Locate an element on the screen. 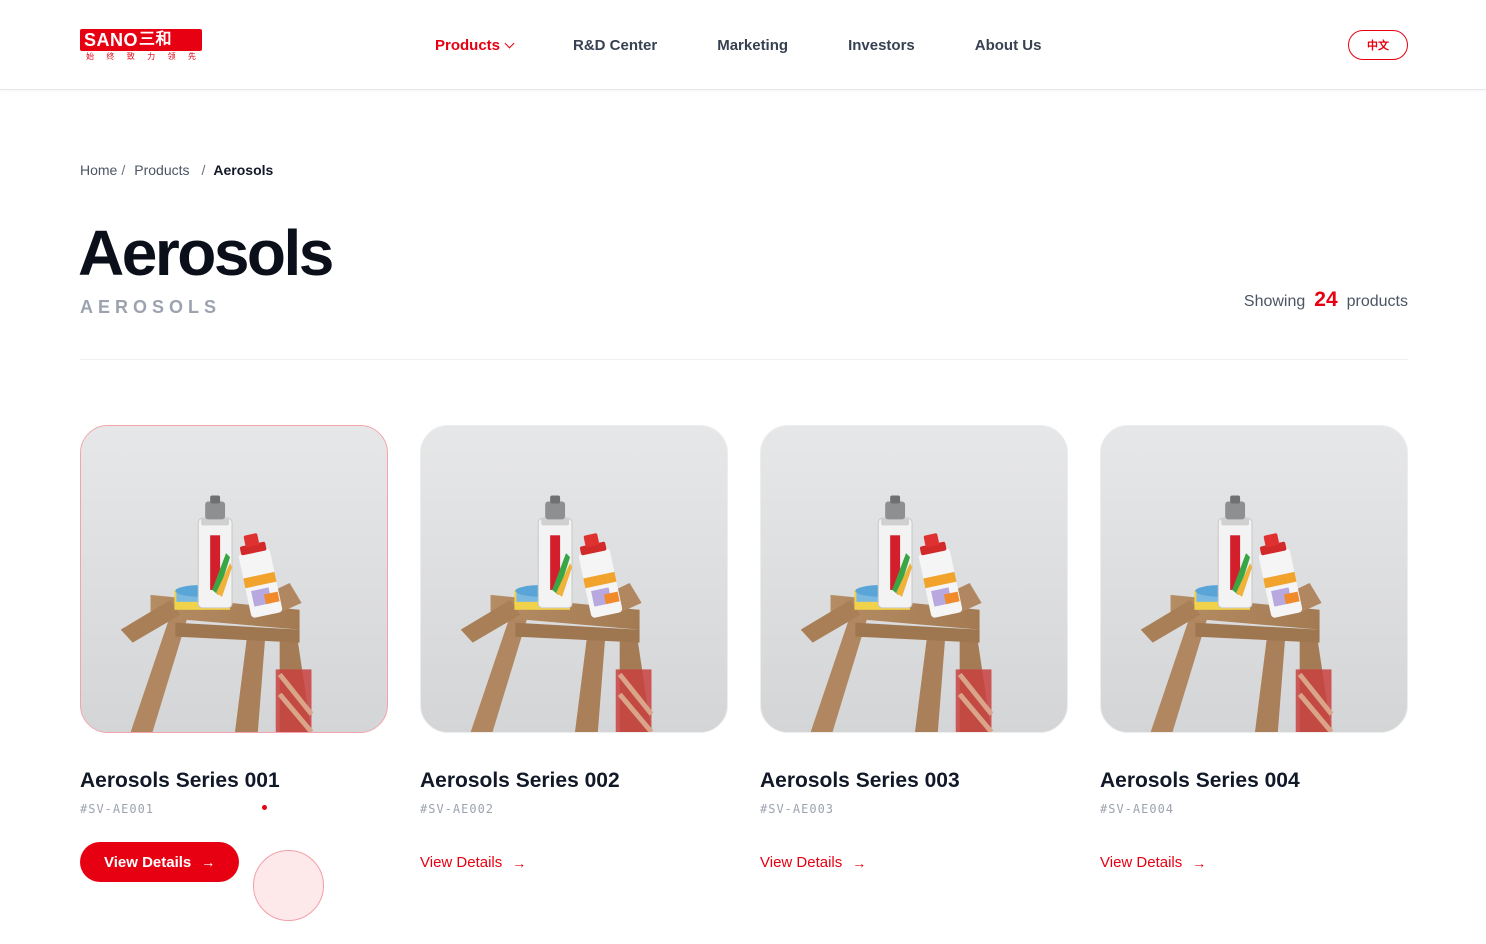 This screenshot has height=944, width=1486. breadcrumb-home: Home is located at coordinates (98, 170).